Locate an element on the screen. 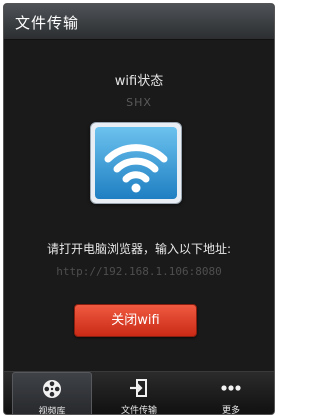  close-wifi-button: 关闭wifi is located at coordinates (135, 320).